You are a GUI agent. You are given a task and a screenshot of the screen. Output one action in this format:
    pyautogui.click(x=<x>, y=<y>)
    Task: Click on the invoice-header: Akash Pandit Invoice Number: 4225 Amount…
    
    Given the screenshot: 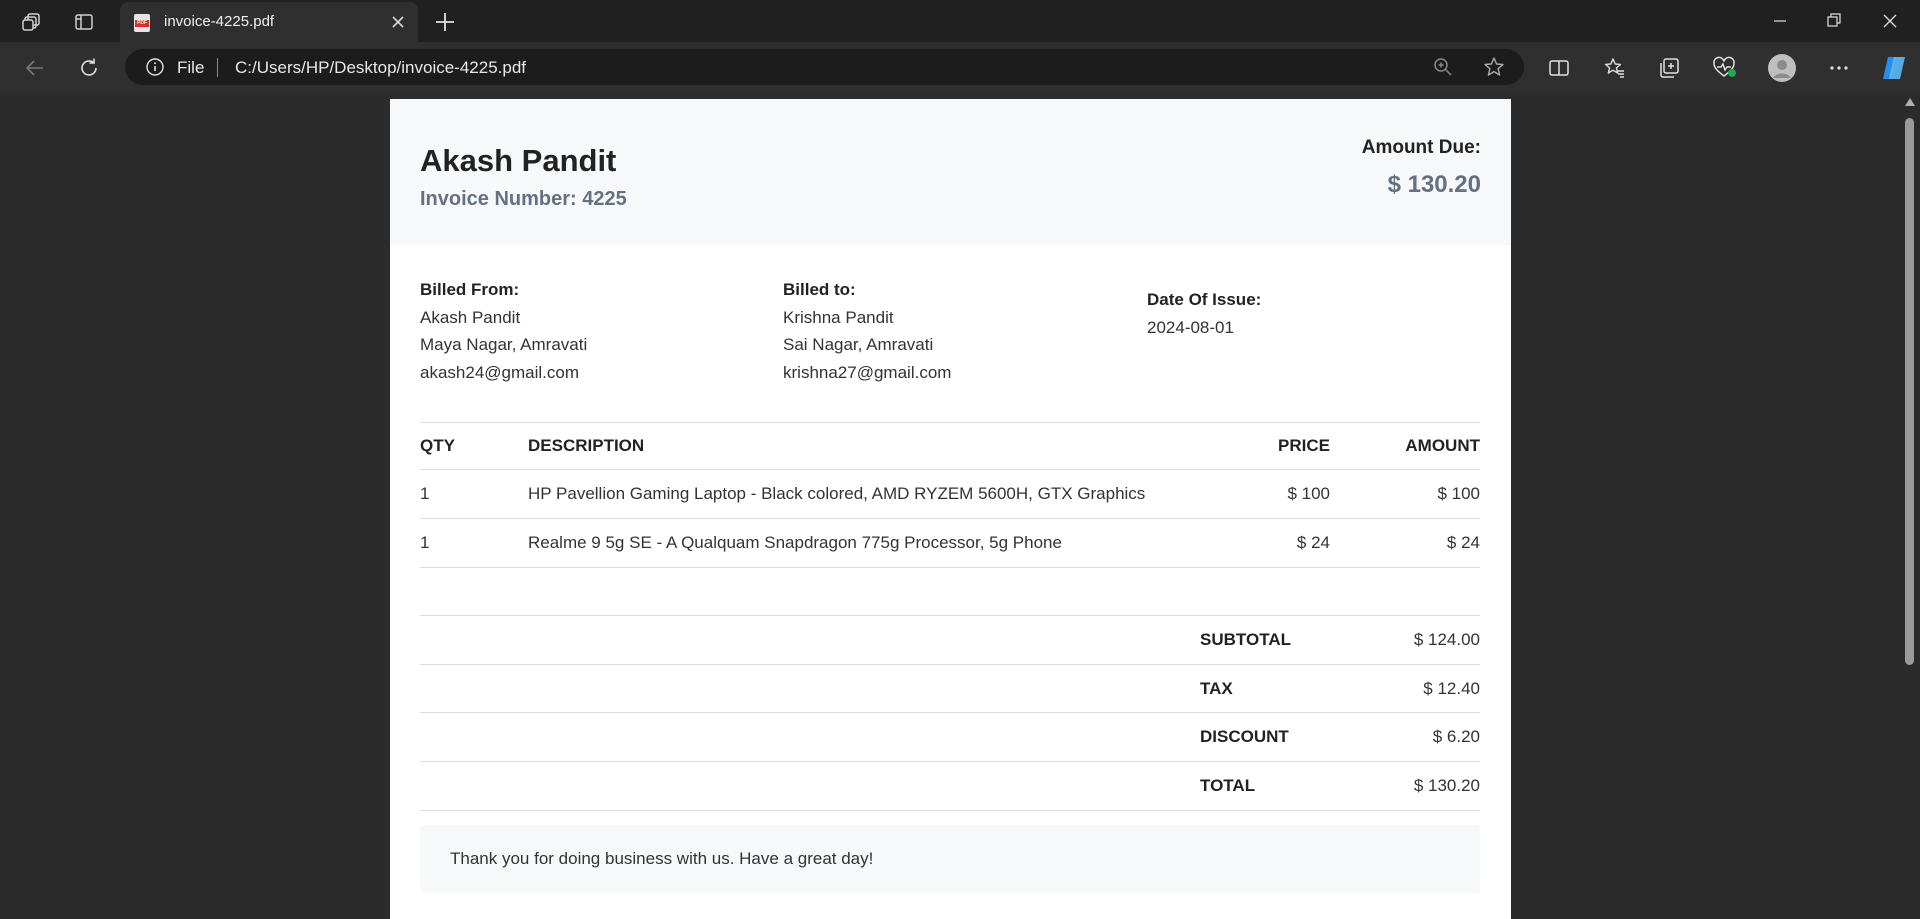 What is the action you would take?
    pyautogui.click(x=950, y=172)
    